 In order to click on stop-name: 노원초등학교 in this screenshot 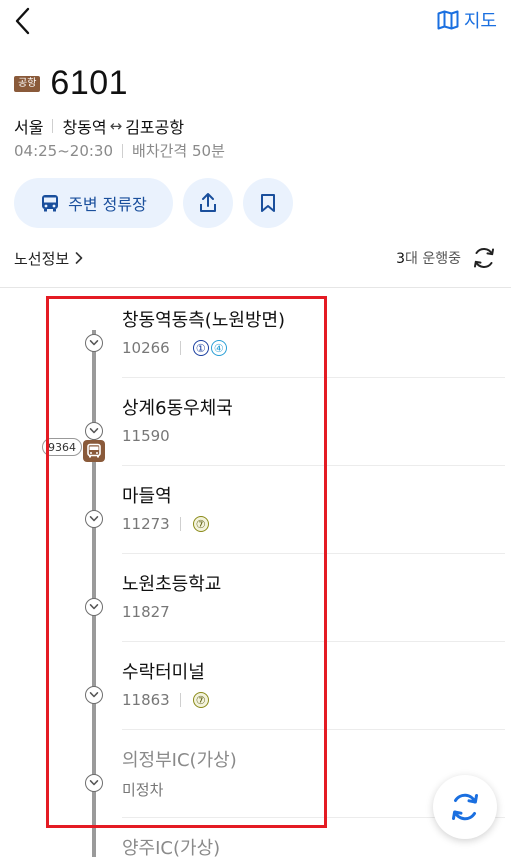, I will do `click(172, 584)`.